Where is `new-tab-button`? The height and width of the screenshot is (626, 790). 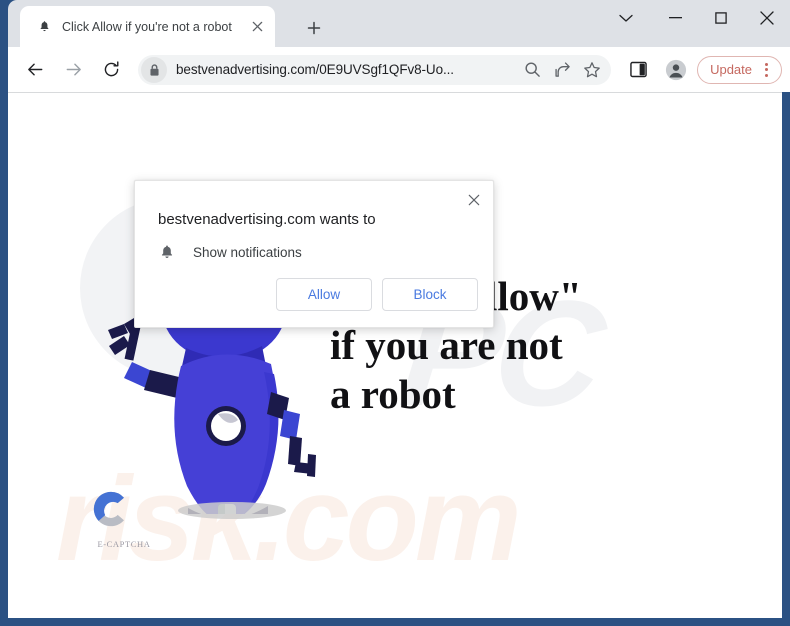
new-tab-button is located at coordinates (314, 28).